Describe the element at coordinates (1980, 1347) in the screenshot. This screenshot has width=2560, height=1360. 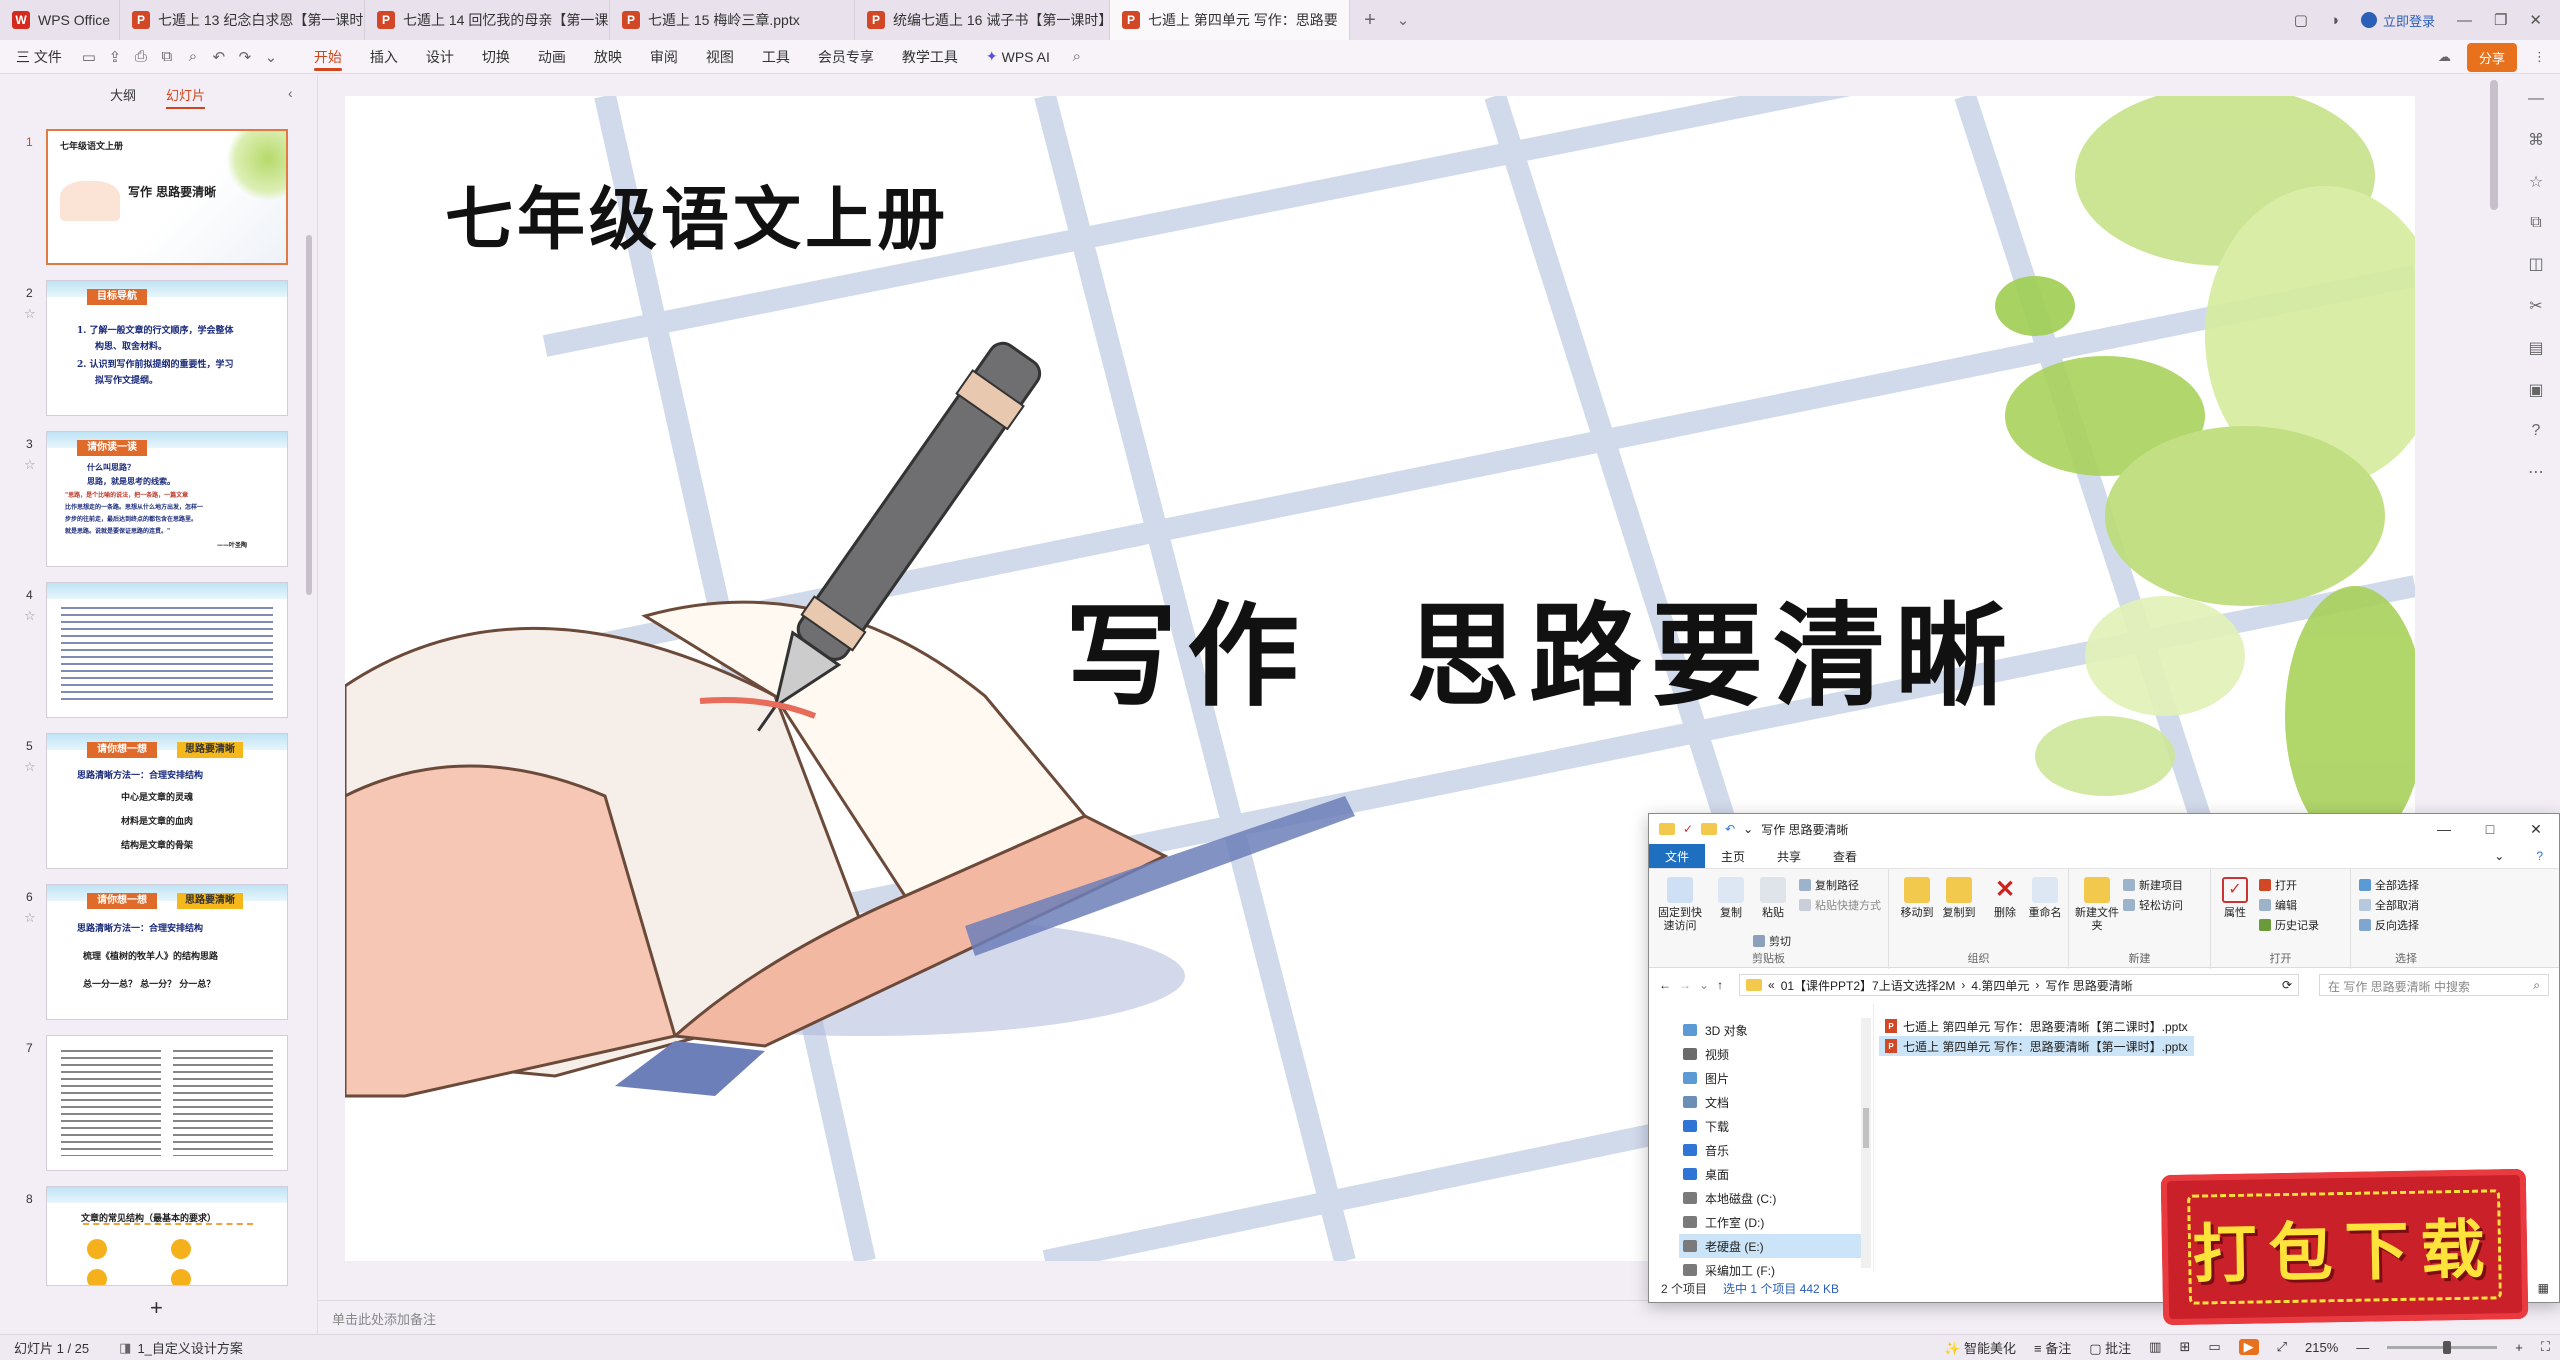
I see `smart-beautify-button: ✨ 智能美化` at that location.